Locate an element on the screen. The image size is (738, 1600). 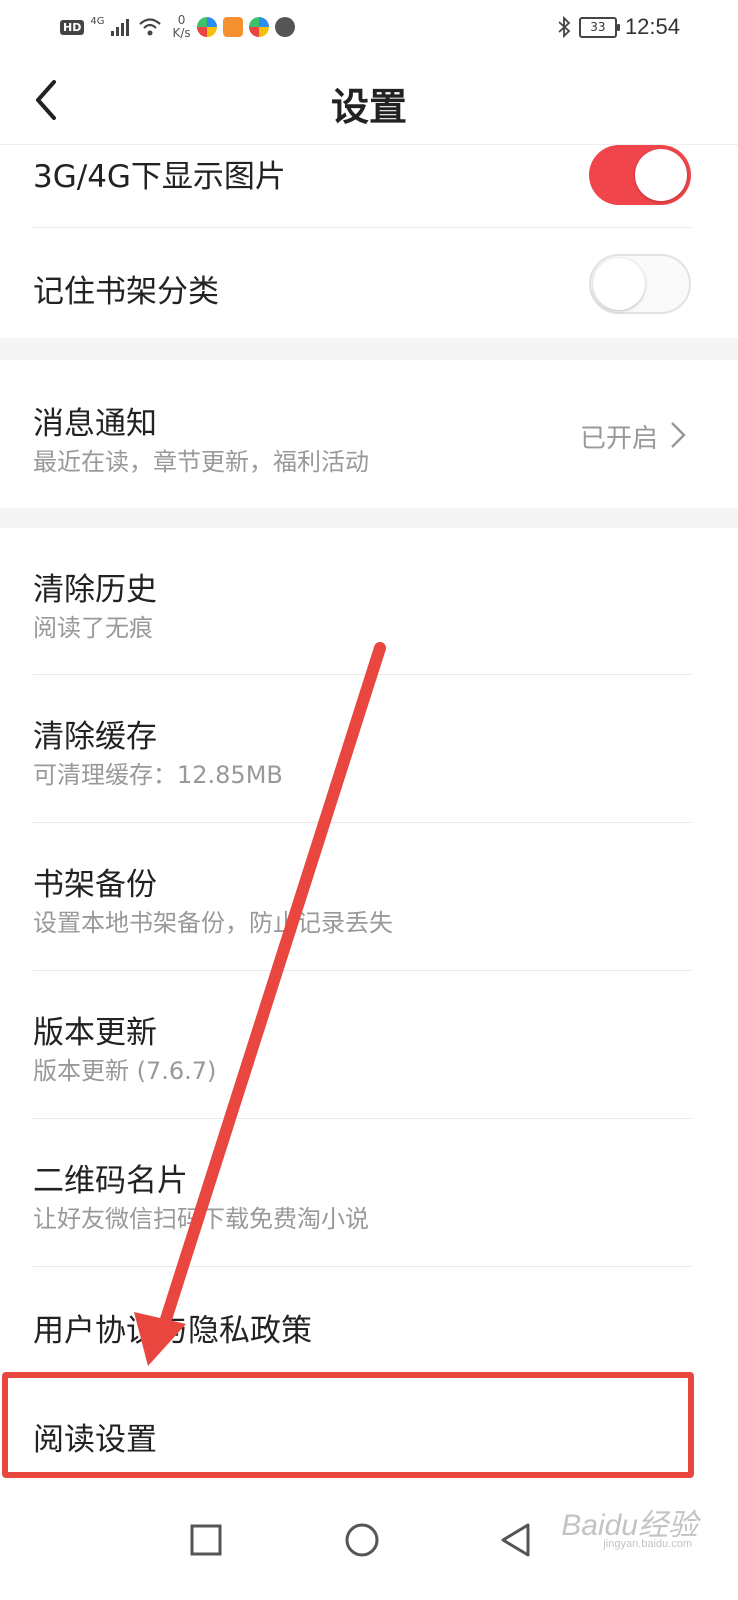
speed-unit: K/s is located at coordinates (181, 33).